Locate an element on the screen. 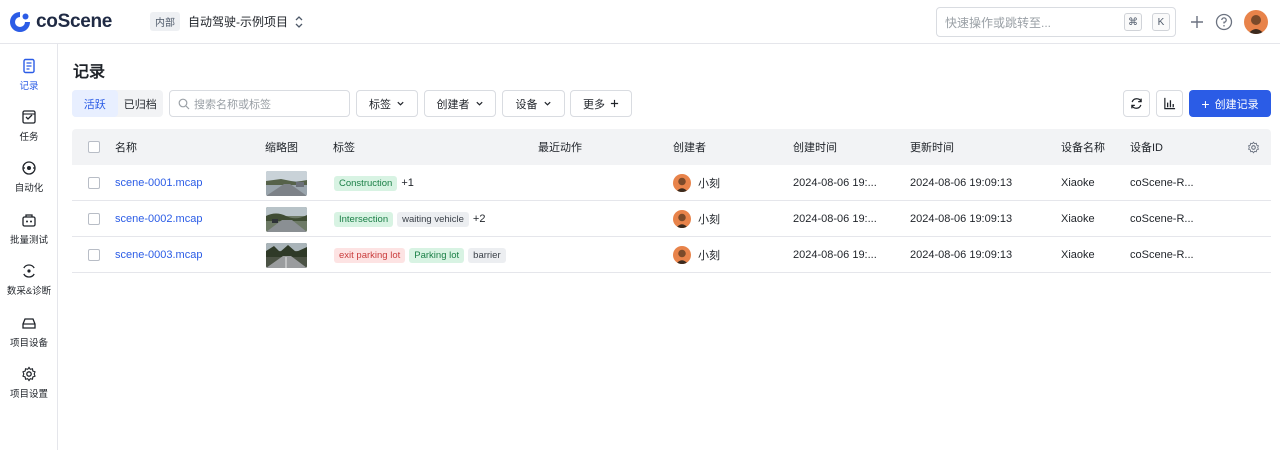 This screenshot has height=450, width=1280. plus-icon: + is located at coordinates (1205, 103).